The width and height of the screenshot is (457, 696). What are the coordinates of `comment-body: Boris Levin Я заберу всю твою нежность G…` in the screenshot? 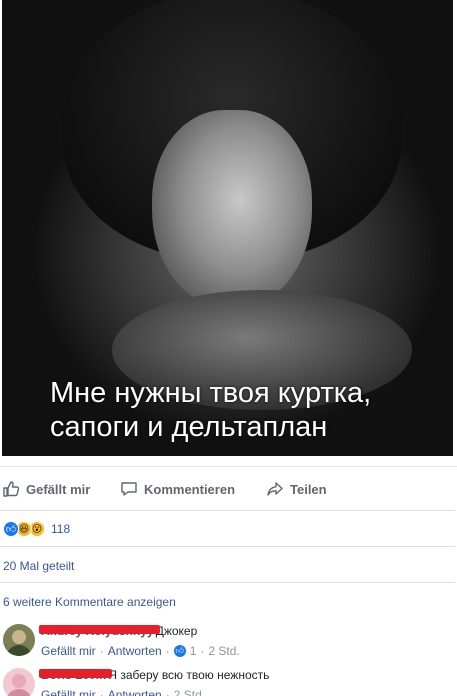 It's located at (154, 682).